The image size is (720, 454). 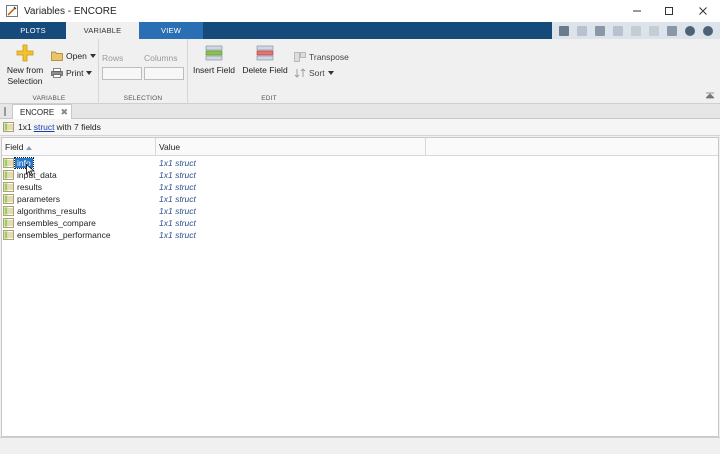 What do you see at coordinates (360, 445) in the screenshot?
I see `status-bar` at bounding box center [360, 445].